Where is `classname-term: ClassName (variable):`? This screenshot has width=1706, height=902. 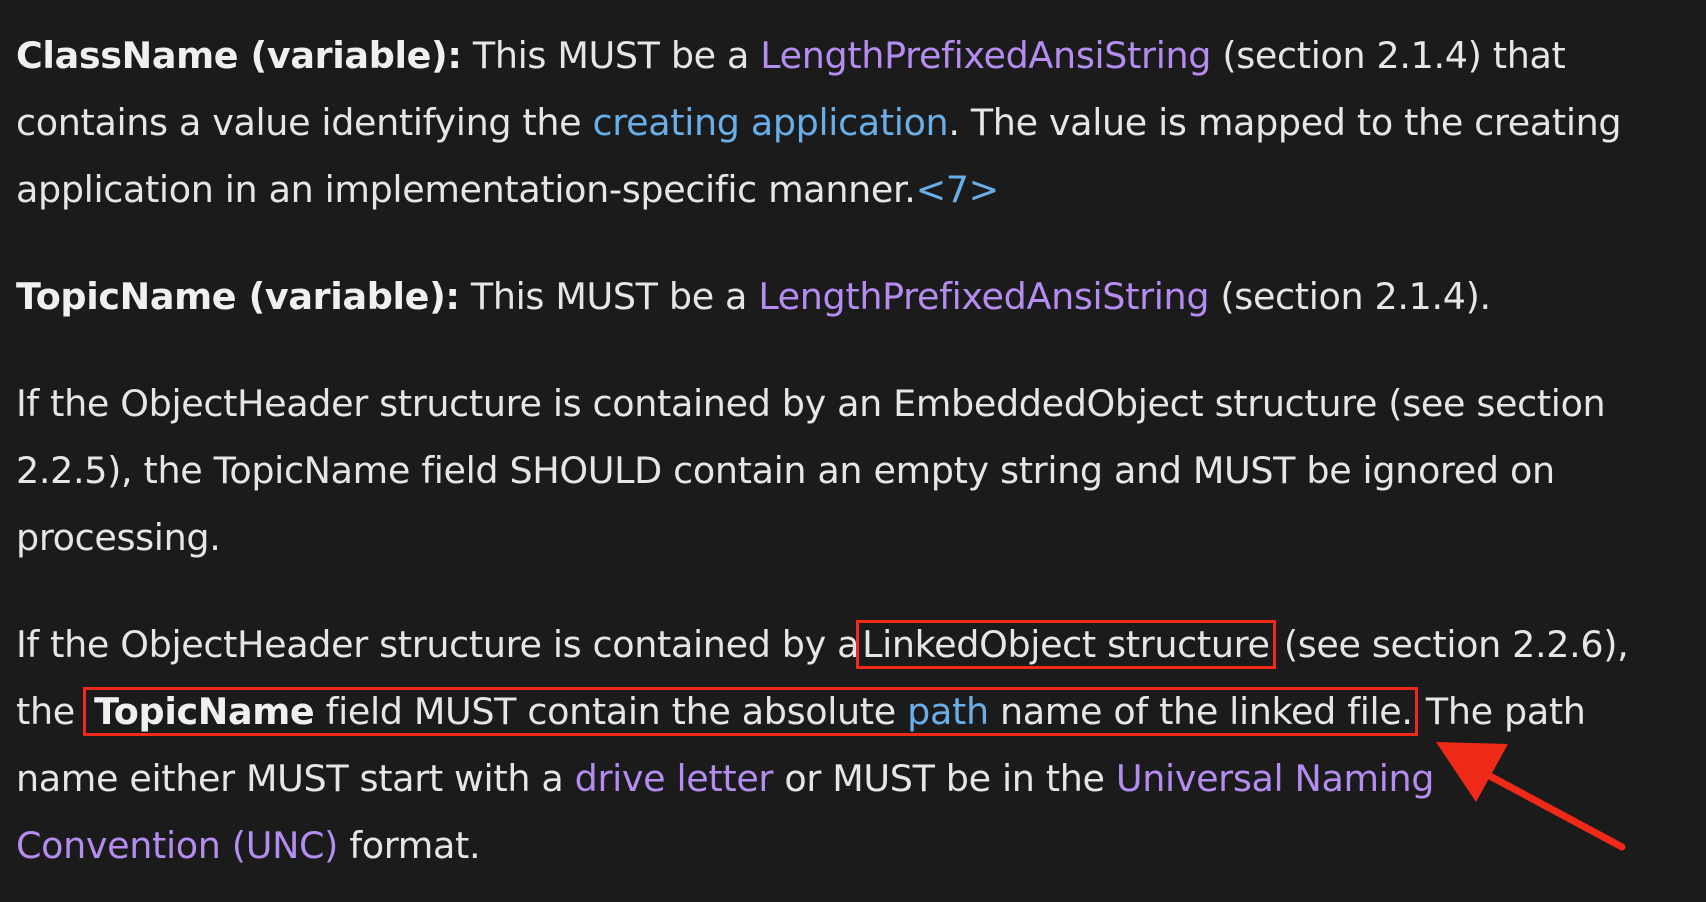
classname-term: ClassName (variable): is located at coordinates (239, 55).